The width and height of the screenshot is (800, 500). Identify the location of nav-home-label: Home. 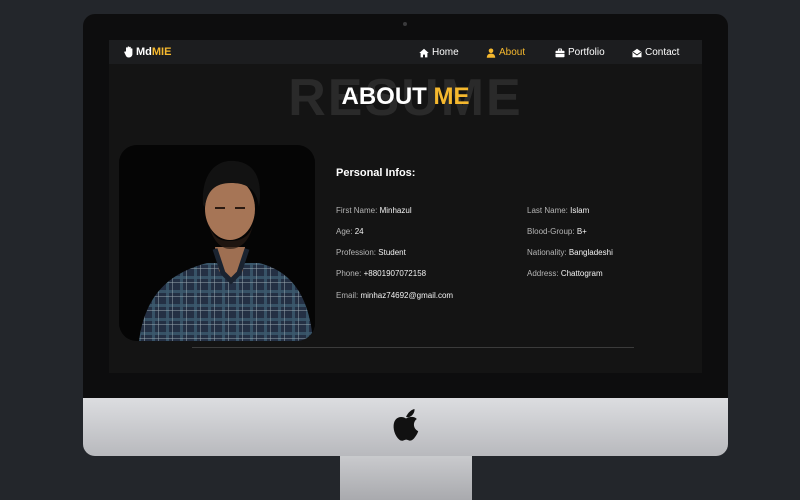
(445, 52).